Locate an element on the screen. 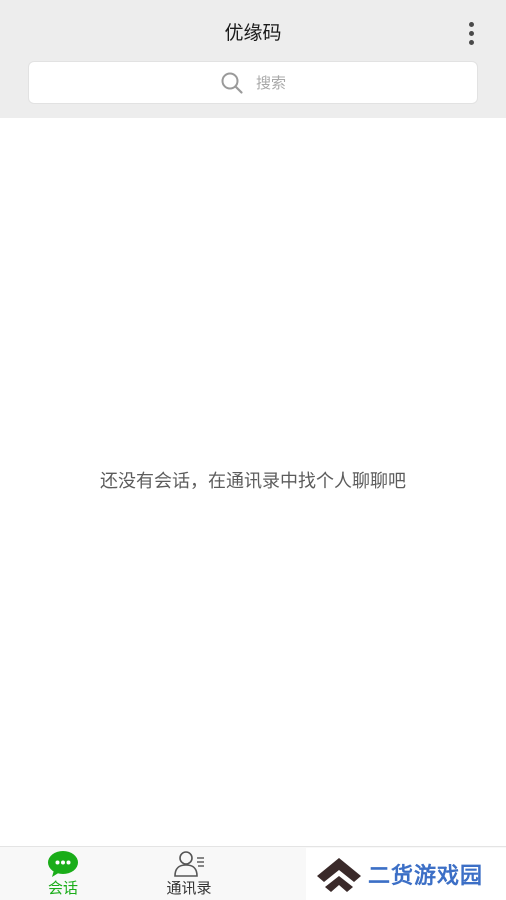  search-placeholder: 搜索 is located at coordinates (270, 83).